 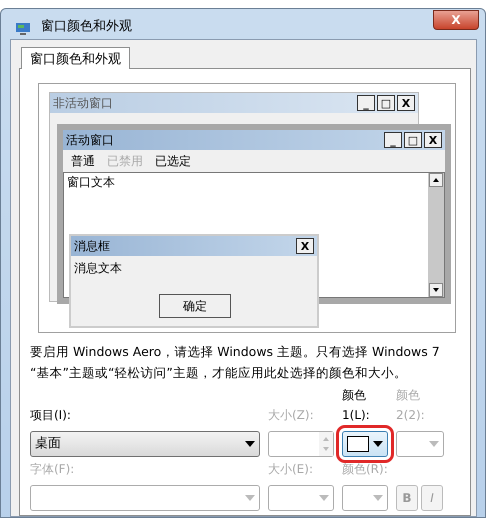 I want to click on field-label: 颜色(R):, so click(x=365, y=469).